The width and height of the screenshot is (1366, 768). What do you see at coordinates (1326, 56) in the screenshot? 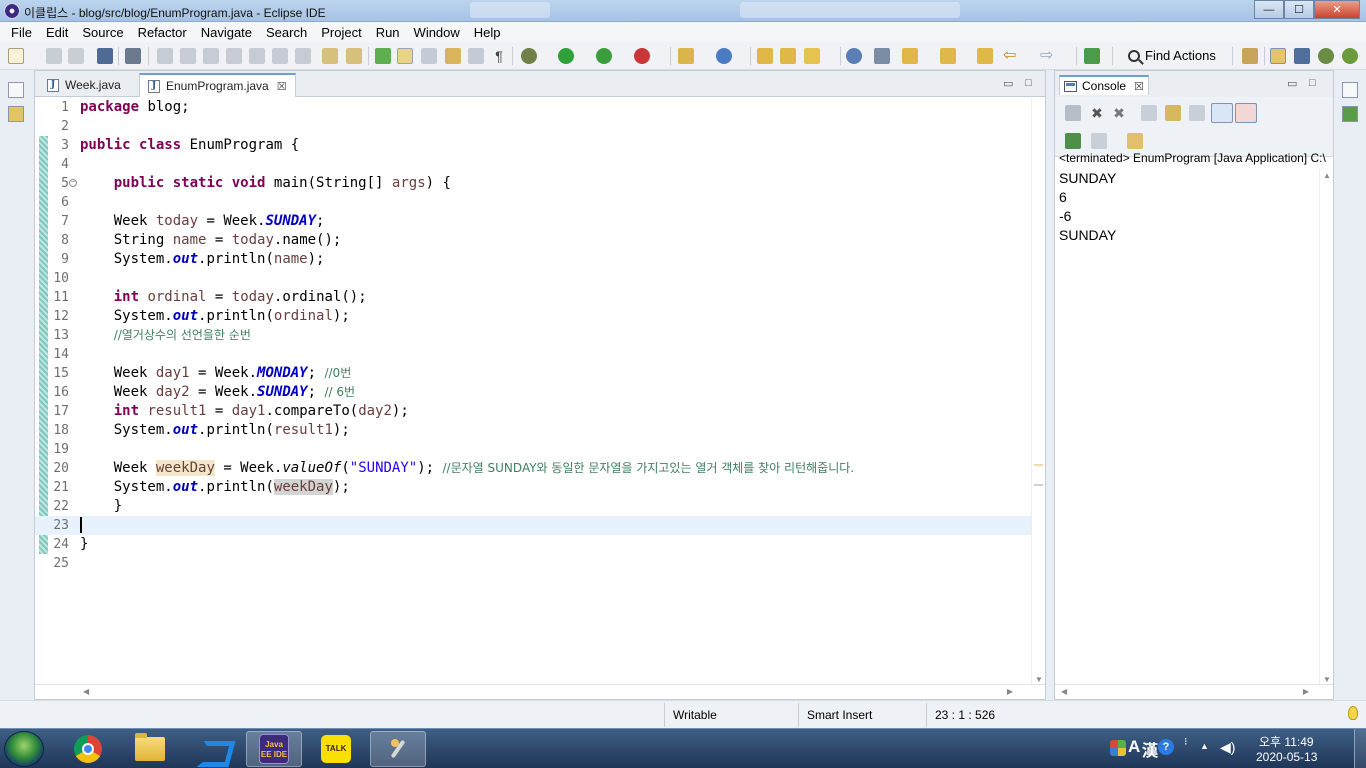
I see `debug-perspective-icon` at bounding box center [1326, 56].